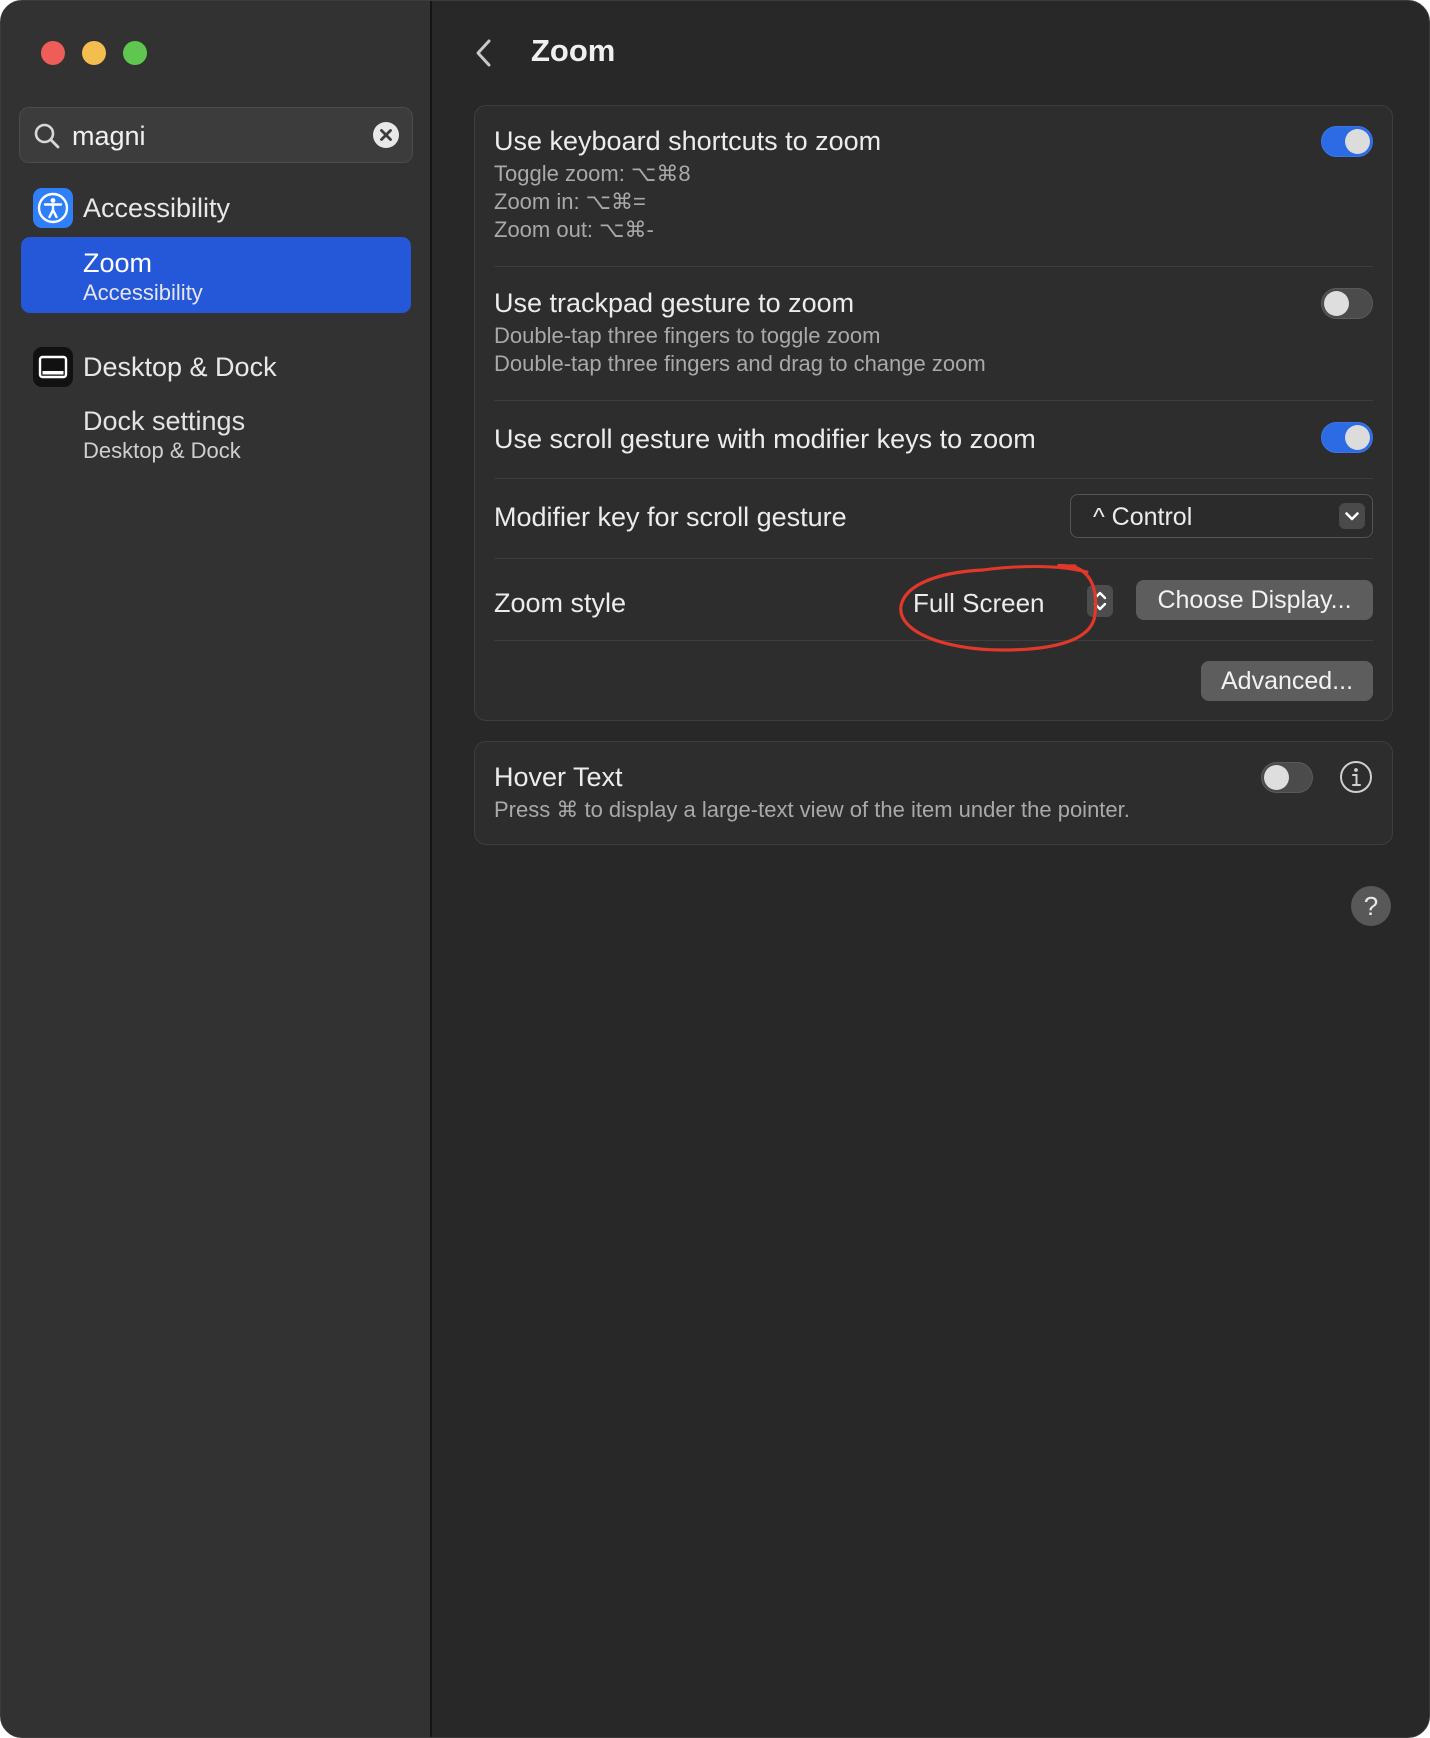  I want to click on sidebar-item-zoom: Zoom Accessibility, so click(216, 275).